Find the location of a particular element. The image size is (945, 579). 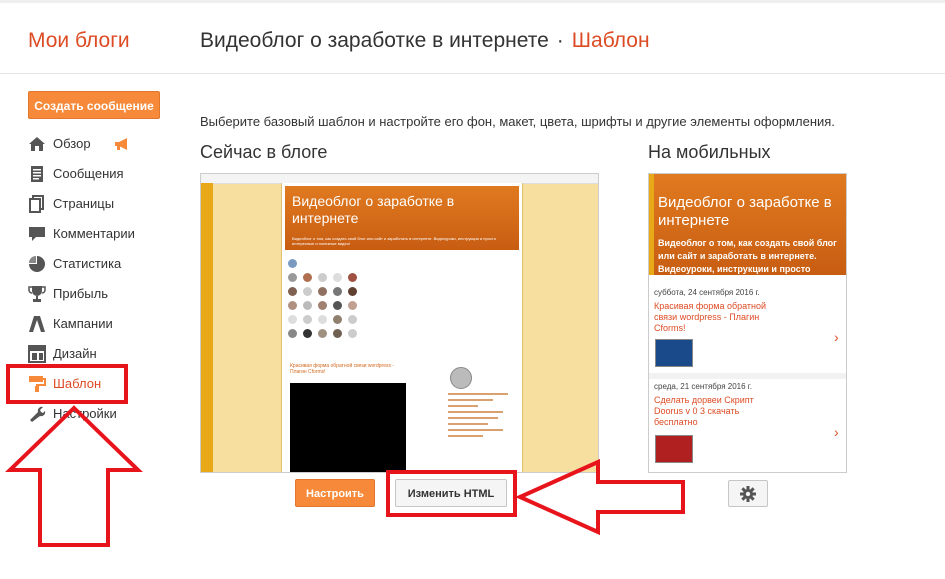

current-template-heading: Сейчас в блоге is located at coordinates (264, 152).